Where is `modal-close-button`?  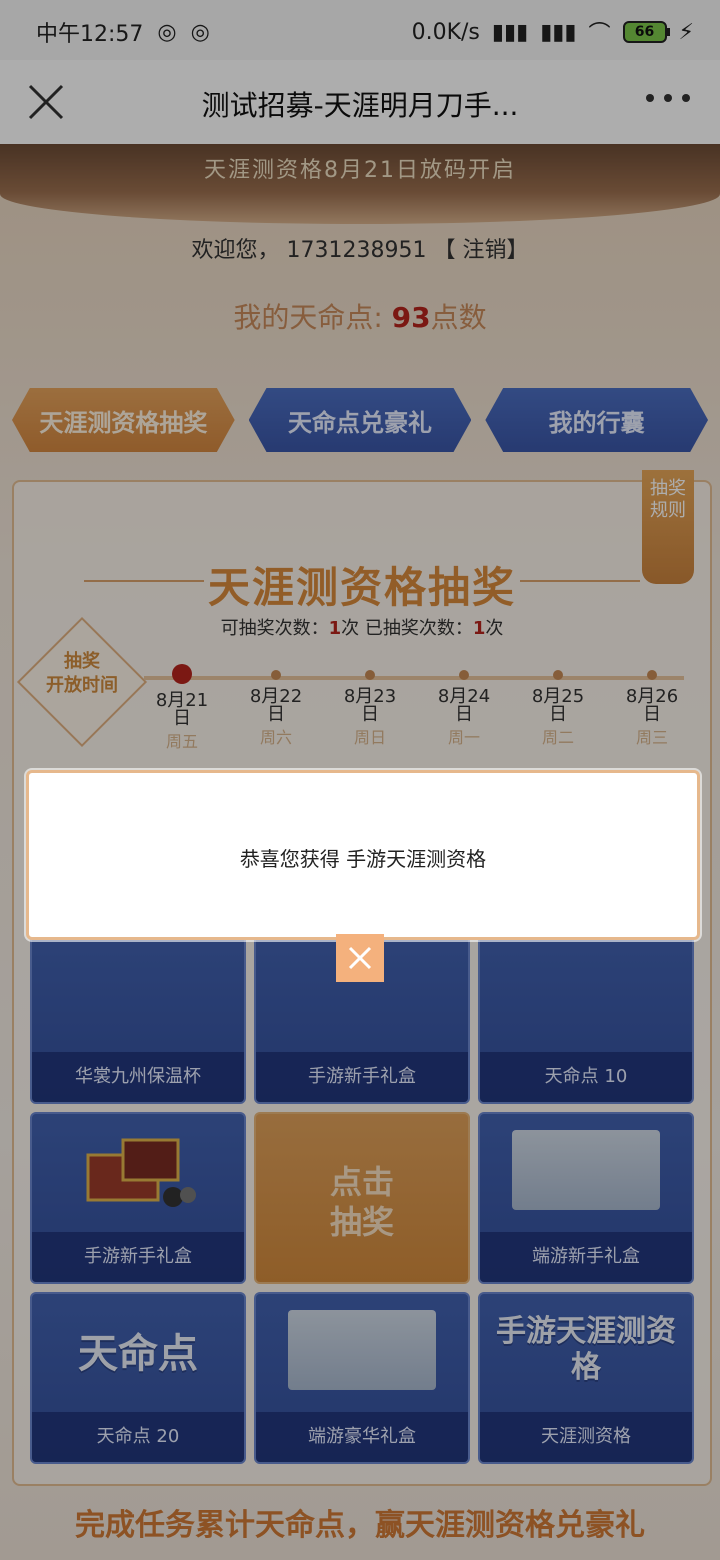
modal-close-button is located at coordinates (360, 958).